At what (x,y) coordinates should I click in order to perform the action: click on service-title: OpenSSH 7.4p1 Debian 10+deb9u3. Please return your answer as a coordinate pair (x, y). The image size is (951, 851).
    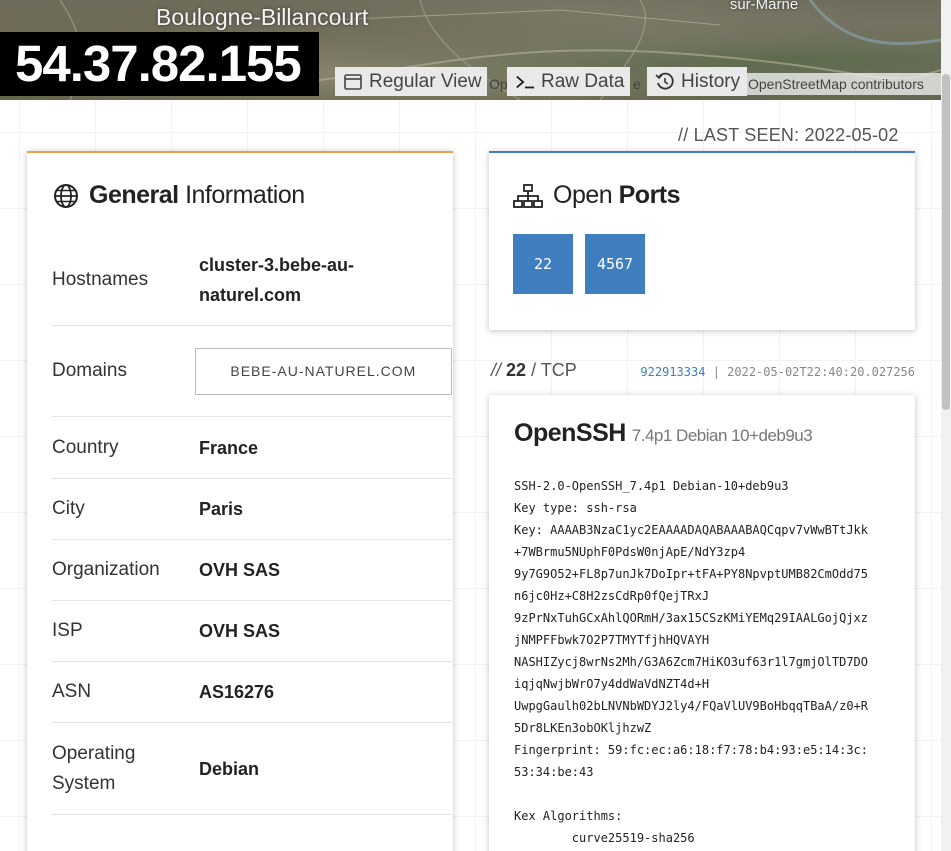
    Looking at the image, I should click on (663, 433).